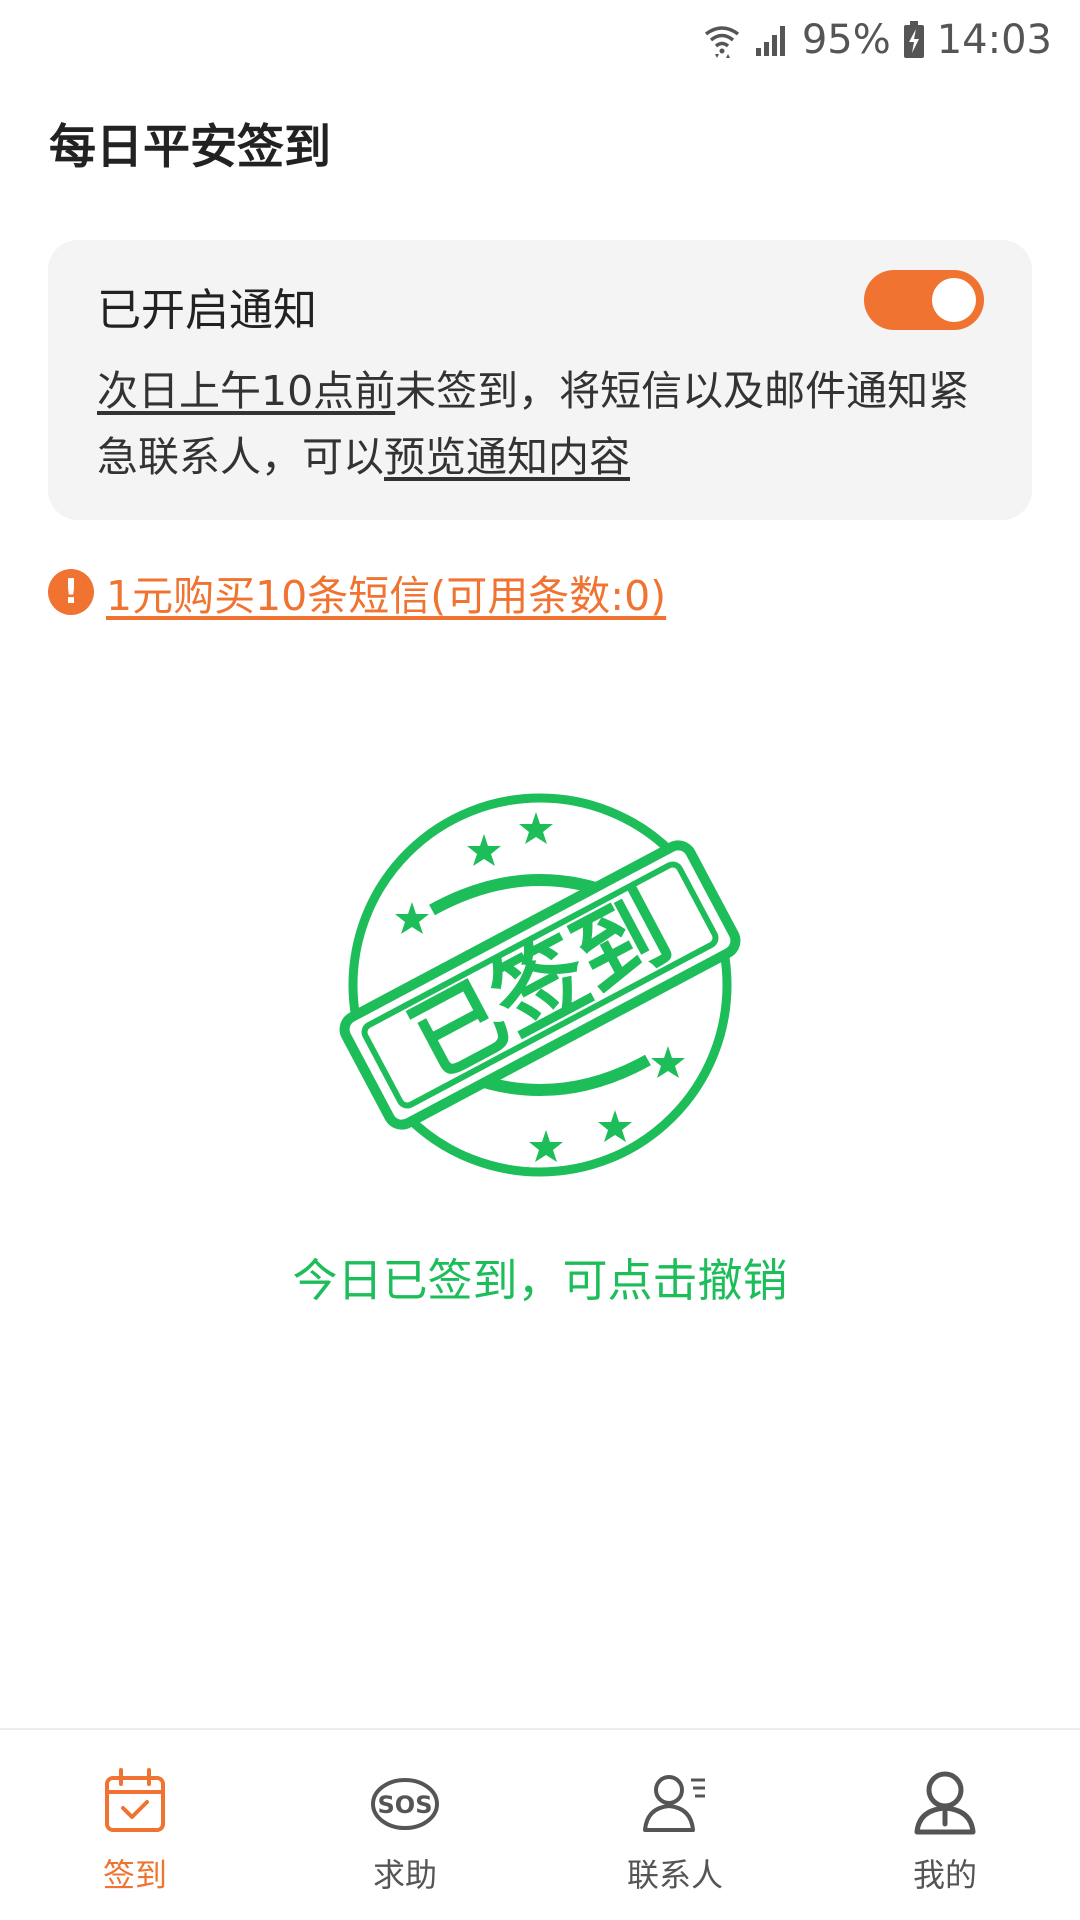 This screenshot has height=1920, width=1080. I want to click on nav-tab-help: SOS 求助, so click(405, 1825).